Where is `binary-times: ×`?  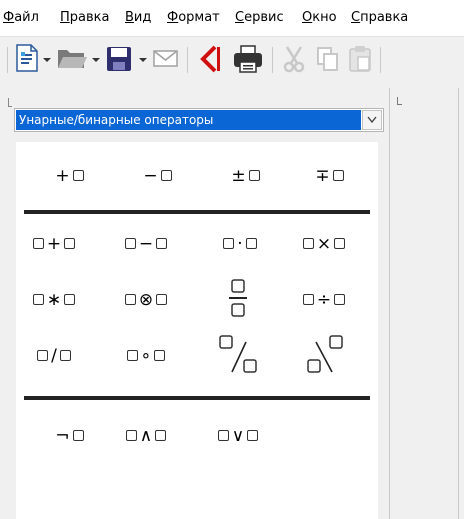
binary-times: × is located at coordinates (324, 244).